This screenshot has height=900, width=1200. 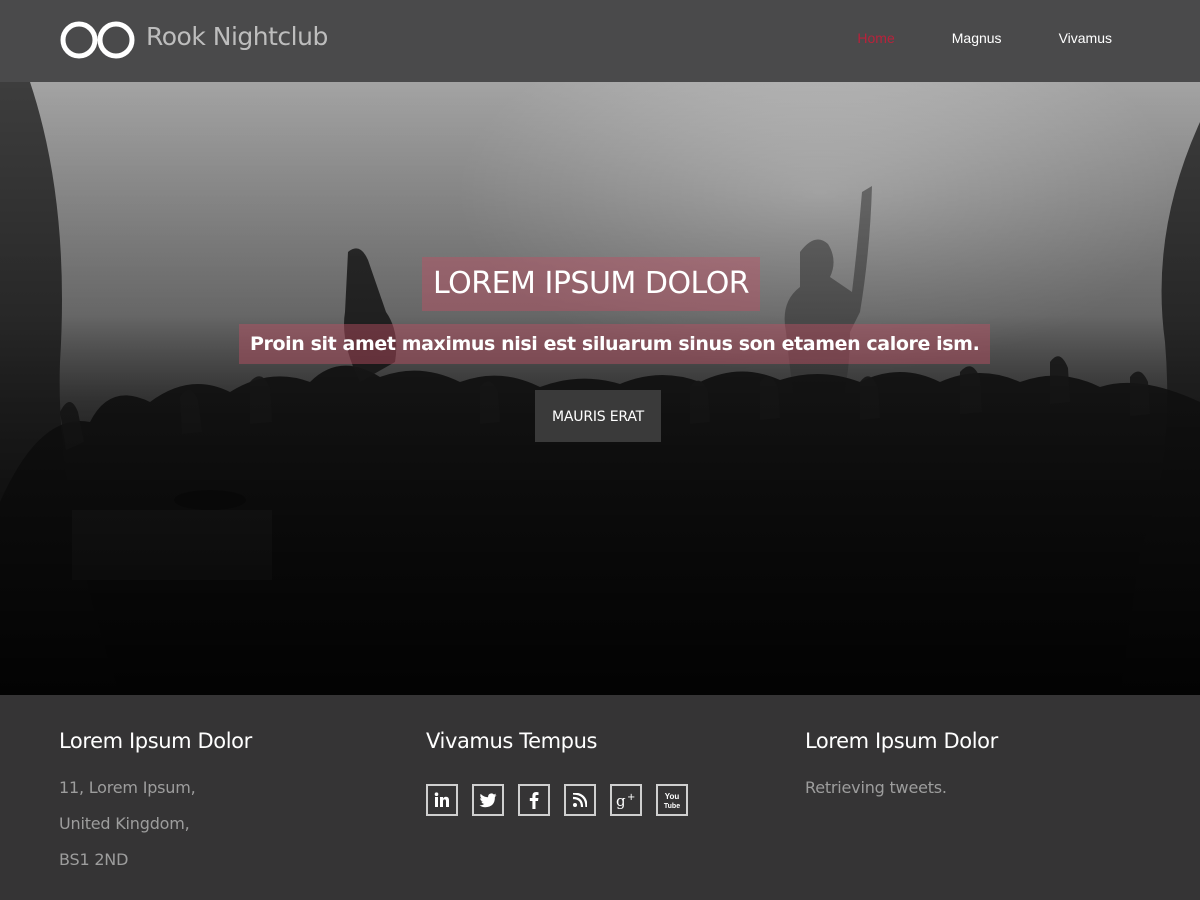 I want to click on youtube-icon: You Tube, so click(x=672, y=800).